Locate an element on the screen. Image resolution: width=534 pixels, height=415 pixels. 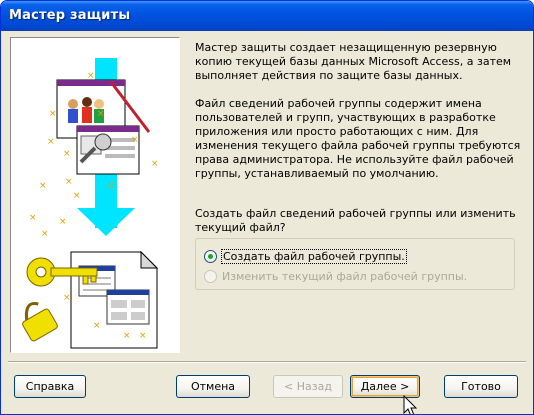
radio-create-workgroup is located at coordinates (210, 256).